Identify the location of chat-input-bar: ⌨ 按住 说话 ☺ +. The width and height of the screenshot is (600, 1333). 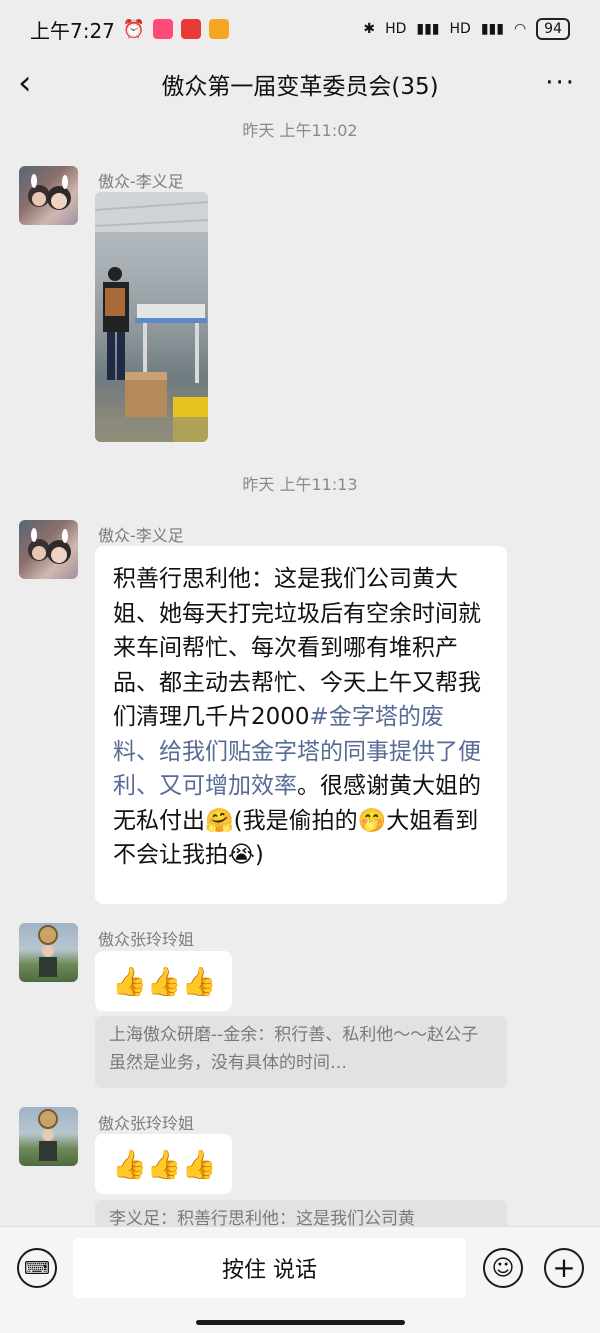
(300, 1279).